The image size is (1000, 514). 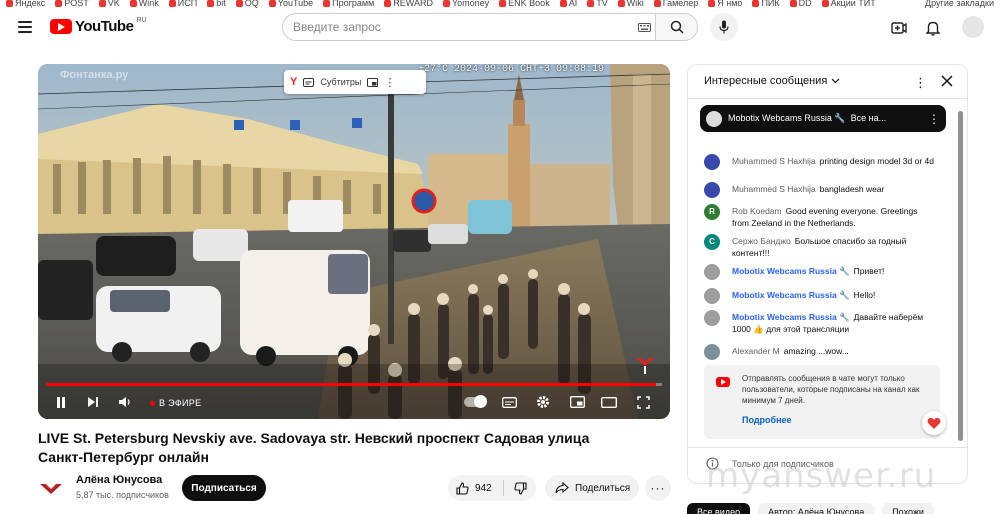 I want to click on filter-chip: Автор: Алёна Юнусова, so click(x=816, y=508).